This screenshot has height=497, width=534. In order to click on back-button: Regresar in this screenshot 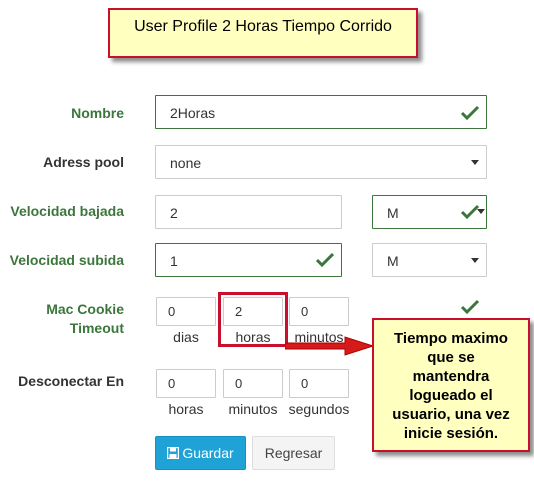, I will do `click(293, 453)`.